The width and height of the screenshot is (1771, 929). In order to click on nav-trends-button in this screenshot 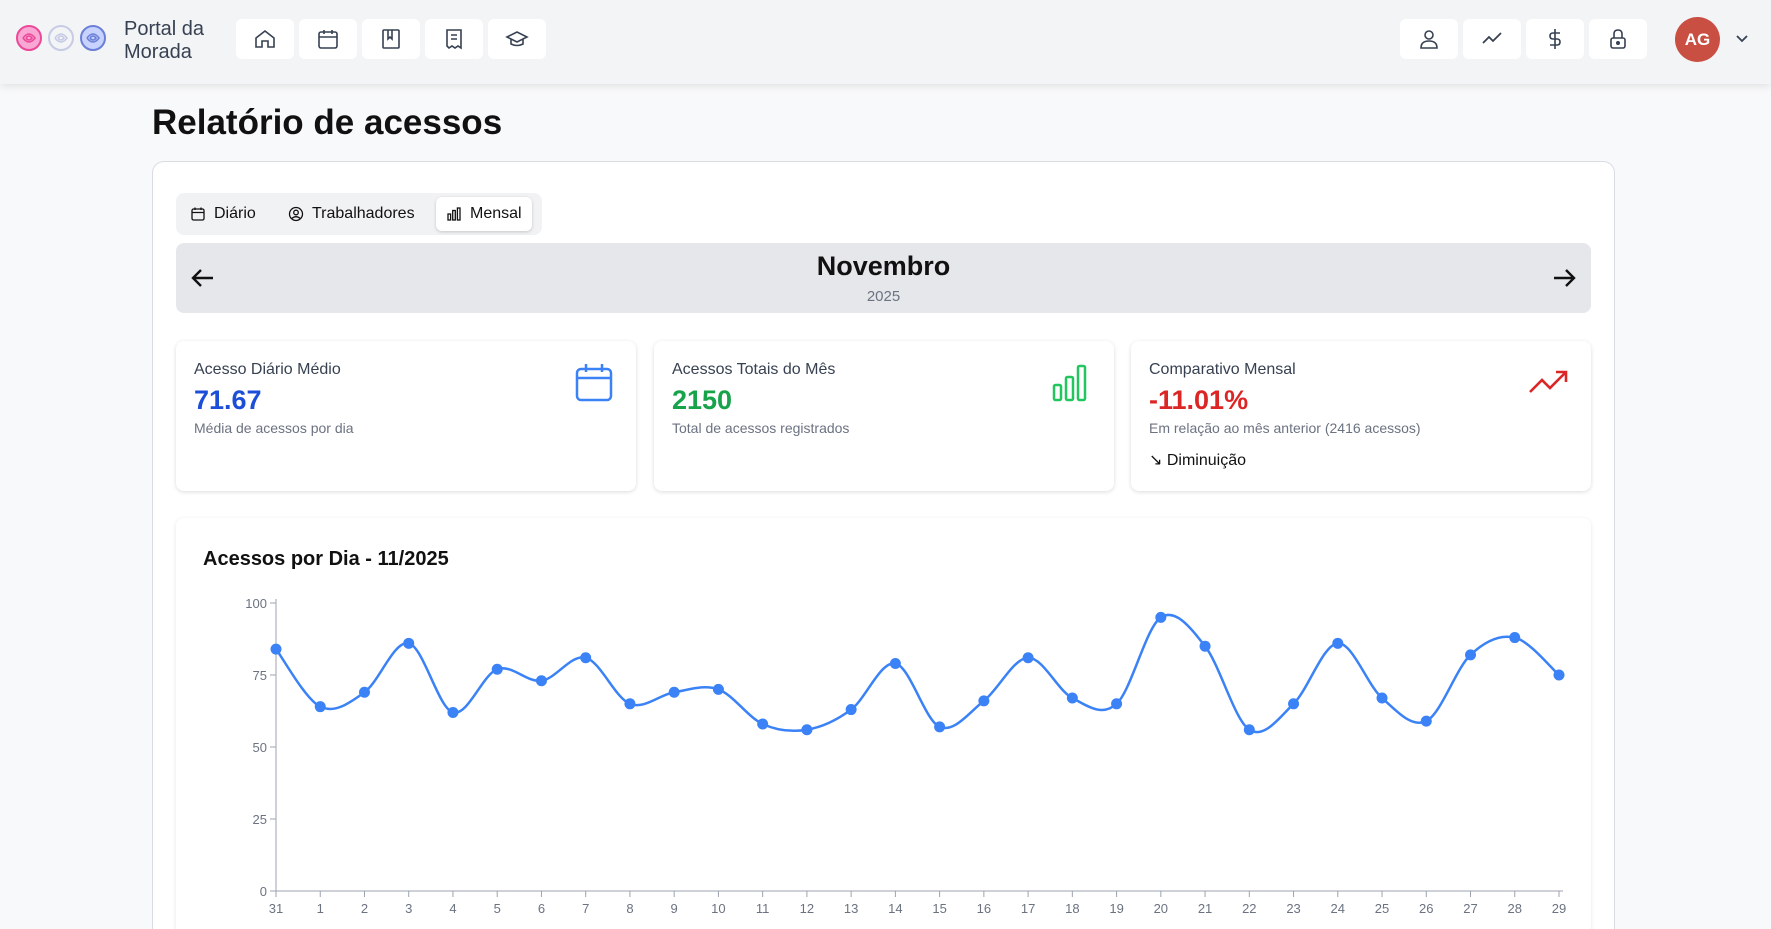, I will do `click(1492, 39)`.